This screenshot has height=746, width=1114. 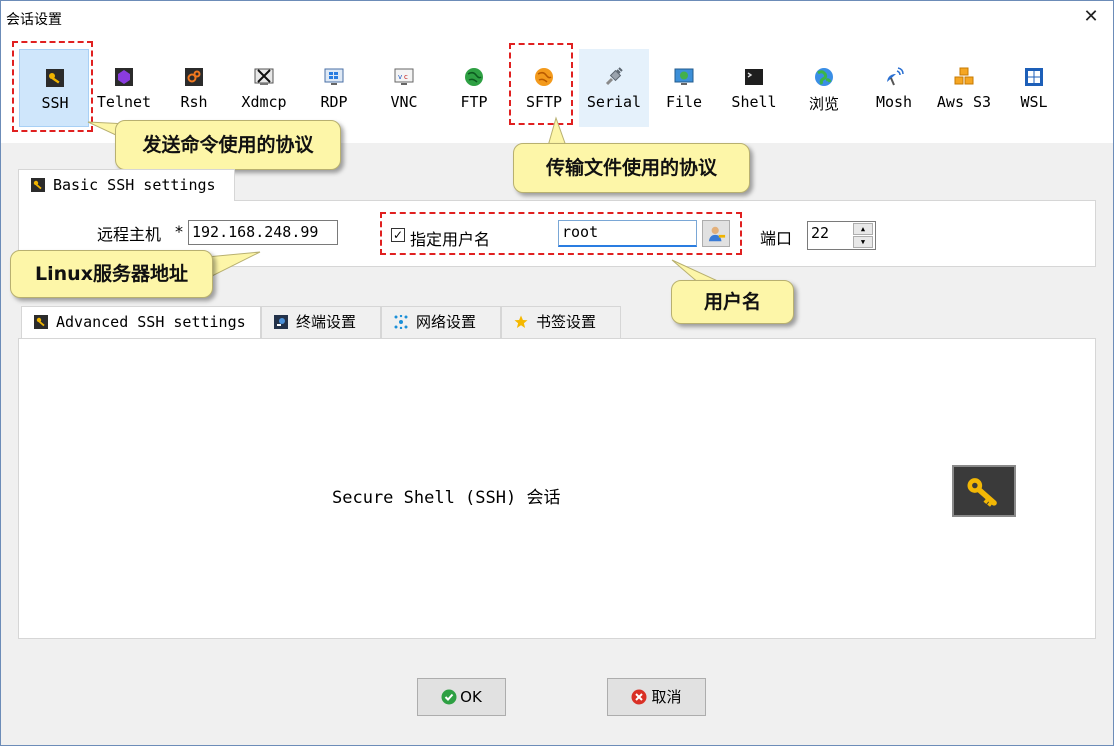 I want to click on callout-transfer-protocol: 传输文件使用的协议, so click(x=631, y=168).